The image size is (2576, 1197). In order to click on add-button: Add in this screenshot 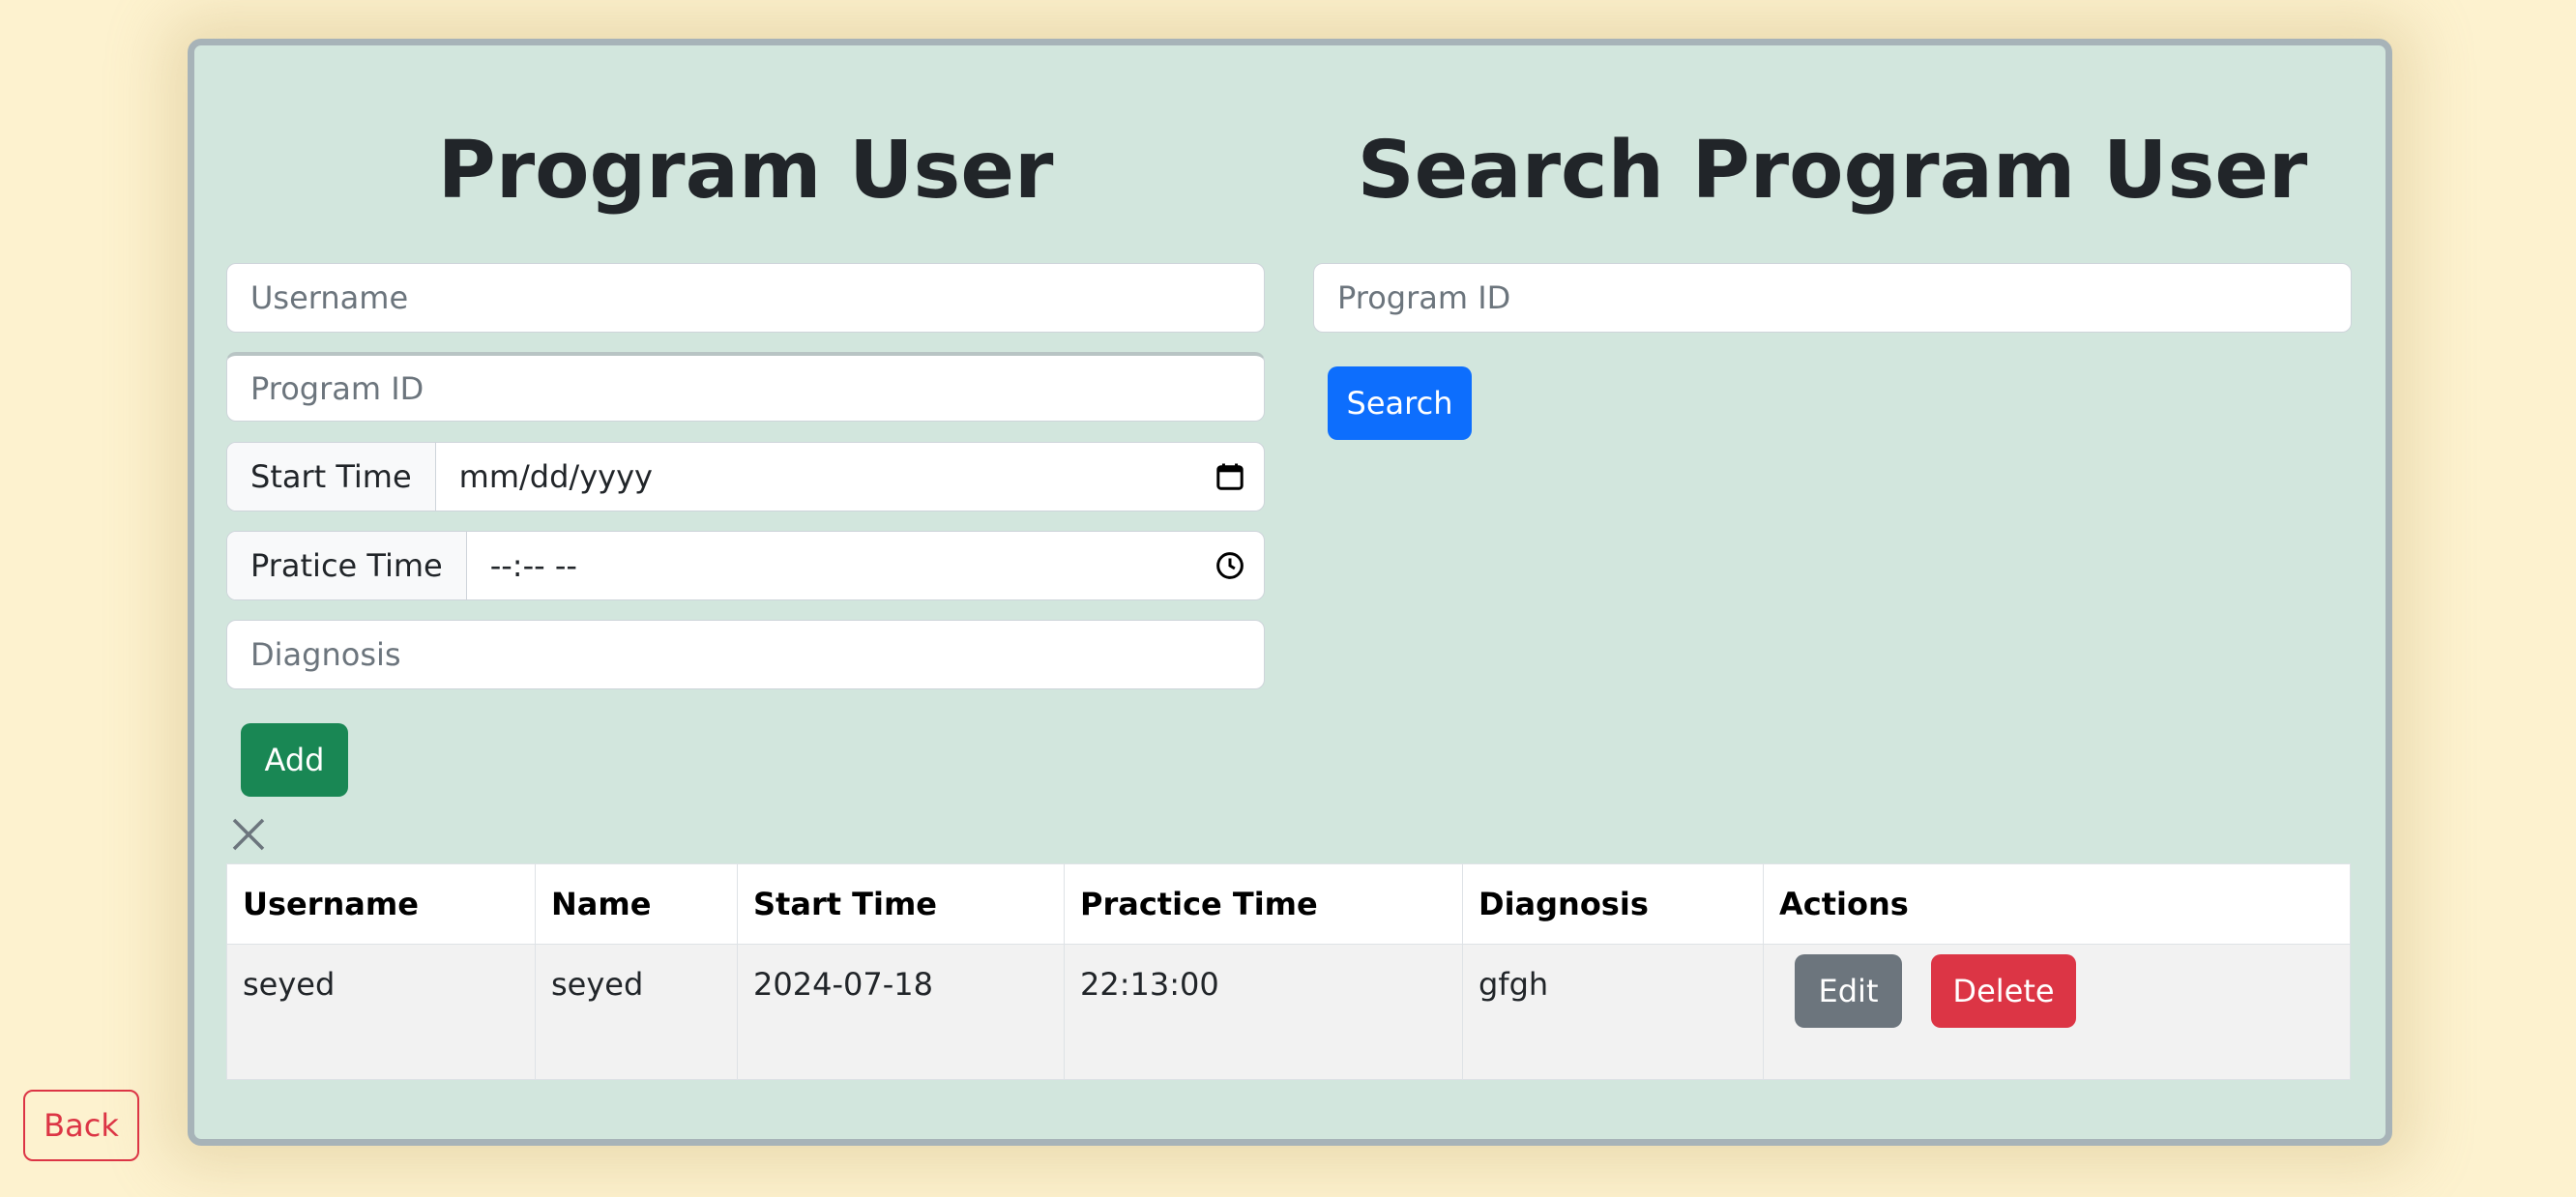, I will do `click(294, 760)`.